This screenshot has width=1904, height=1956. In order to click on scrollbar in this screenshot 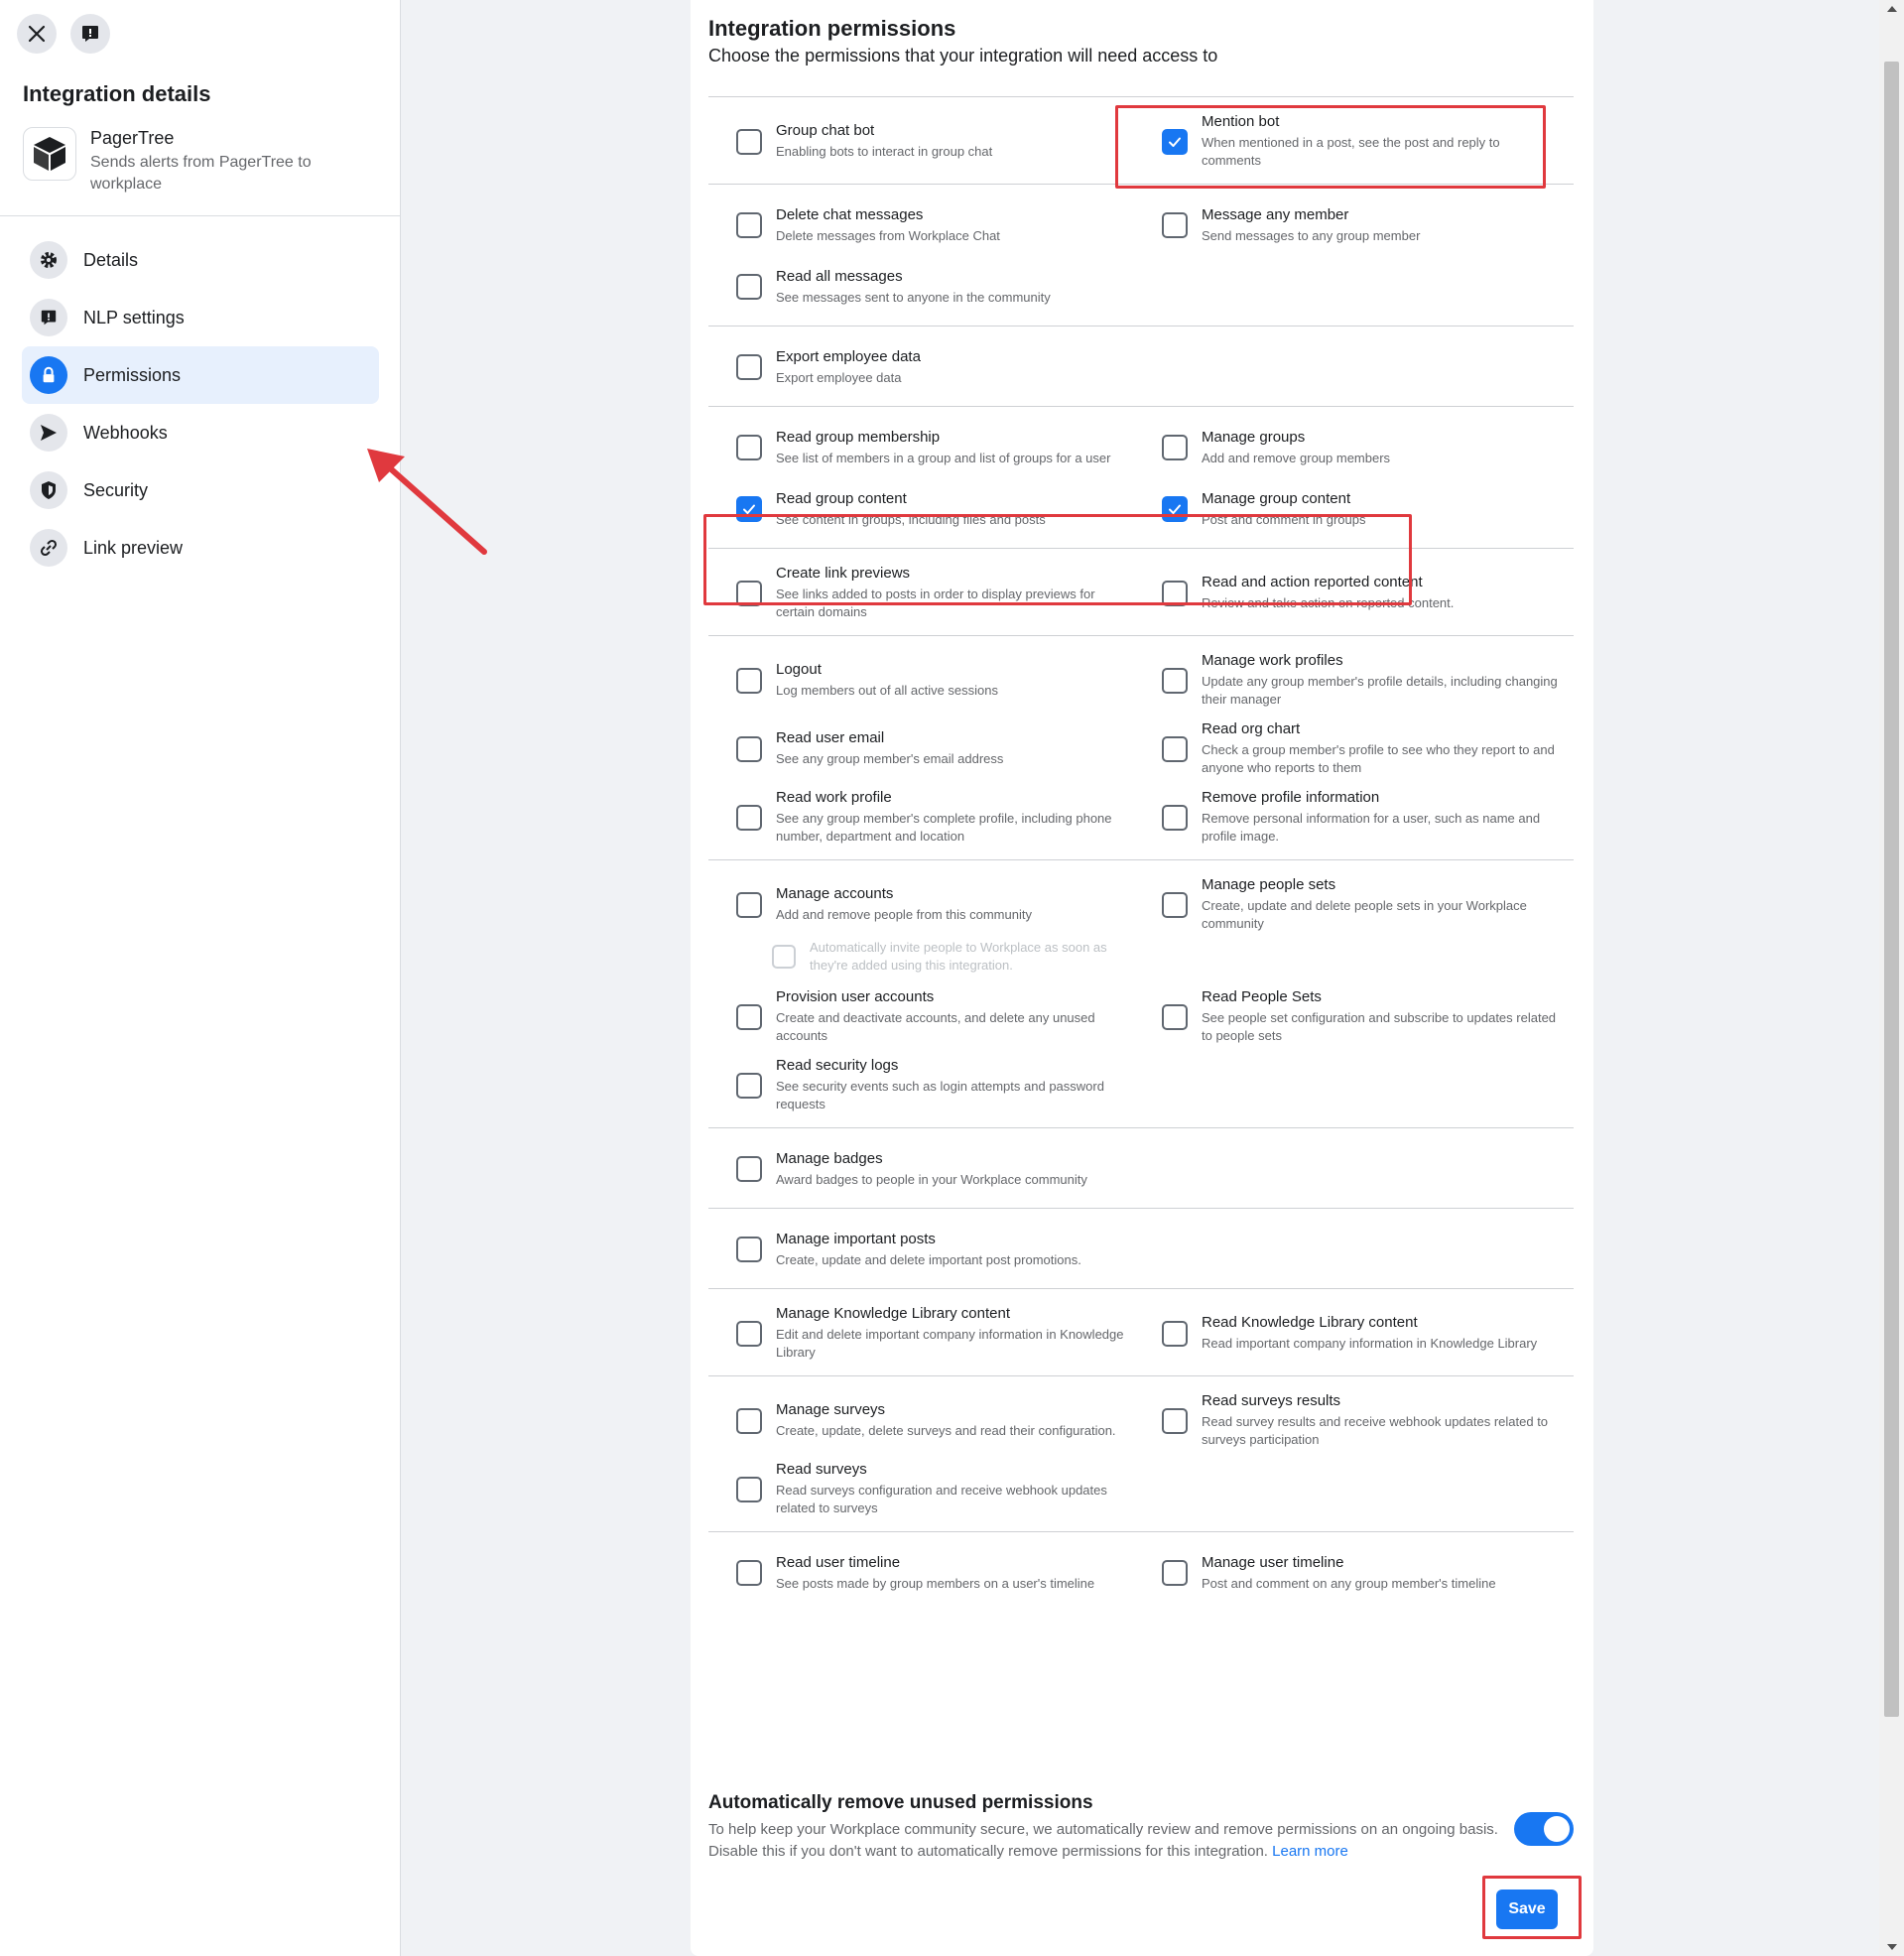, I will do `click(1891, 978)`.